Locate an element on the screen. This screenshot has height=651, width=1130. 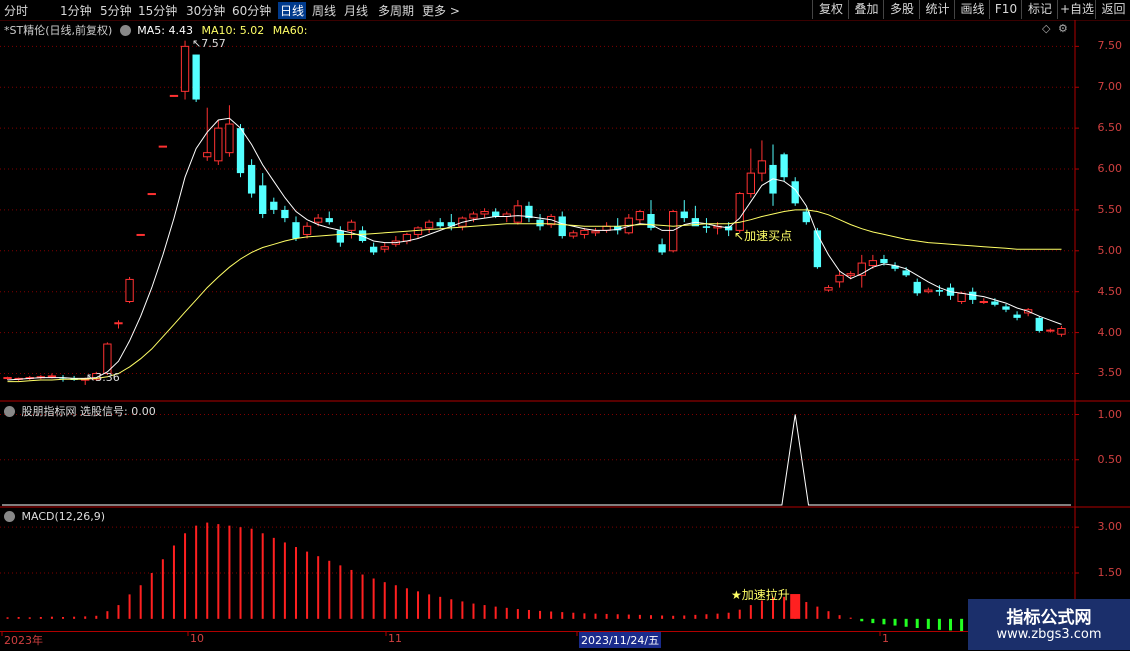
price-tick-label: 4.00 is located at coordinates (1110, 332).